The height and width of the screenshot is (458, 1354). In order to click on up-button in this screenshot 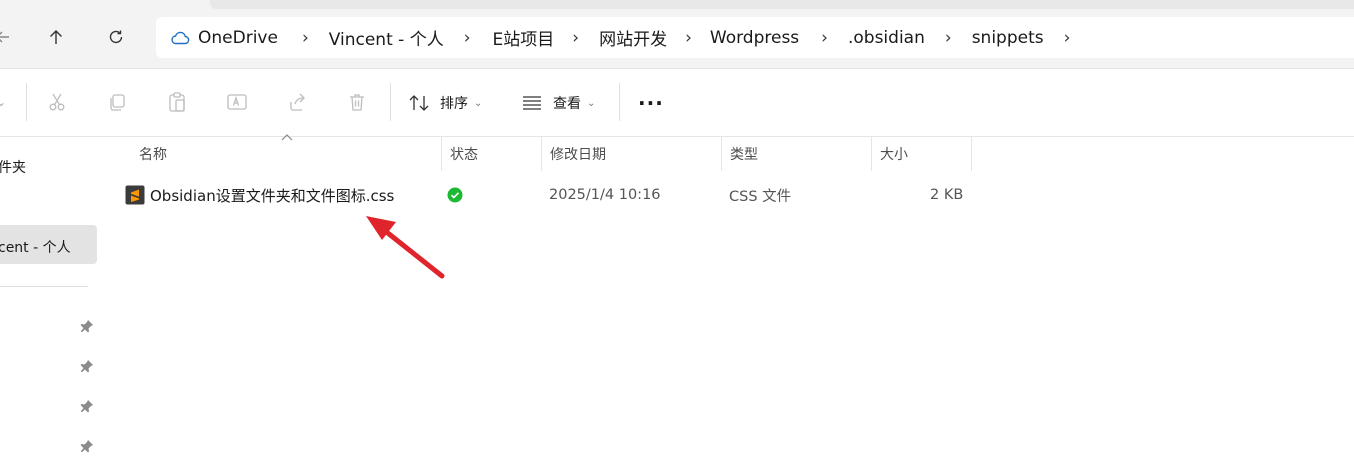, I will do `click(56, 37)`.